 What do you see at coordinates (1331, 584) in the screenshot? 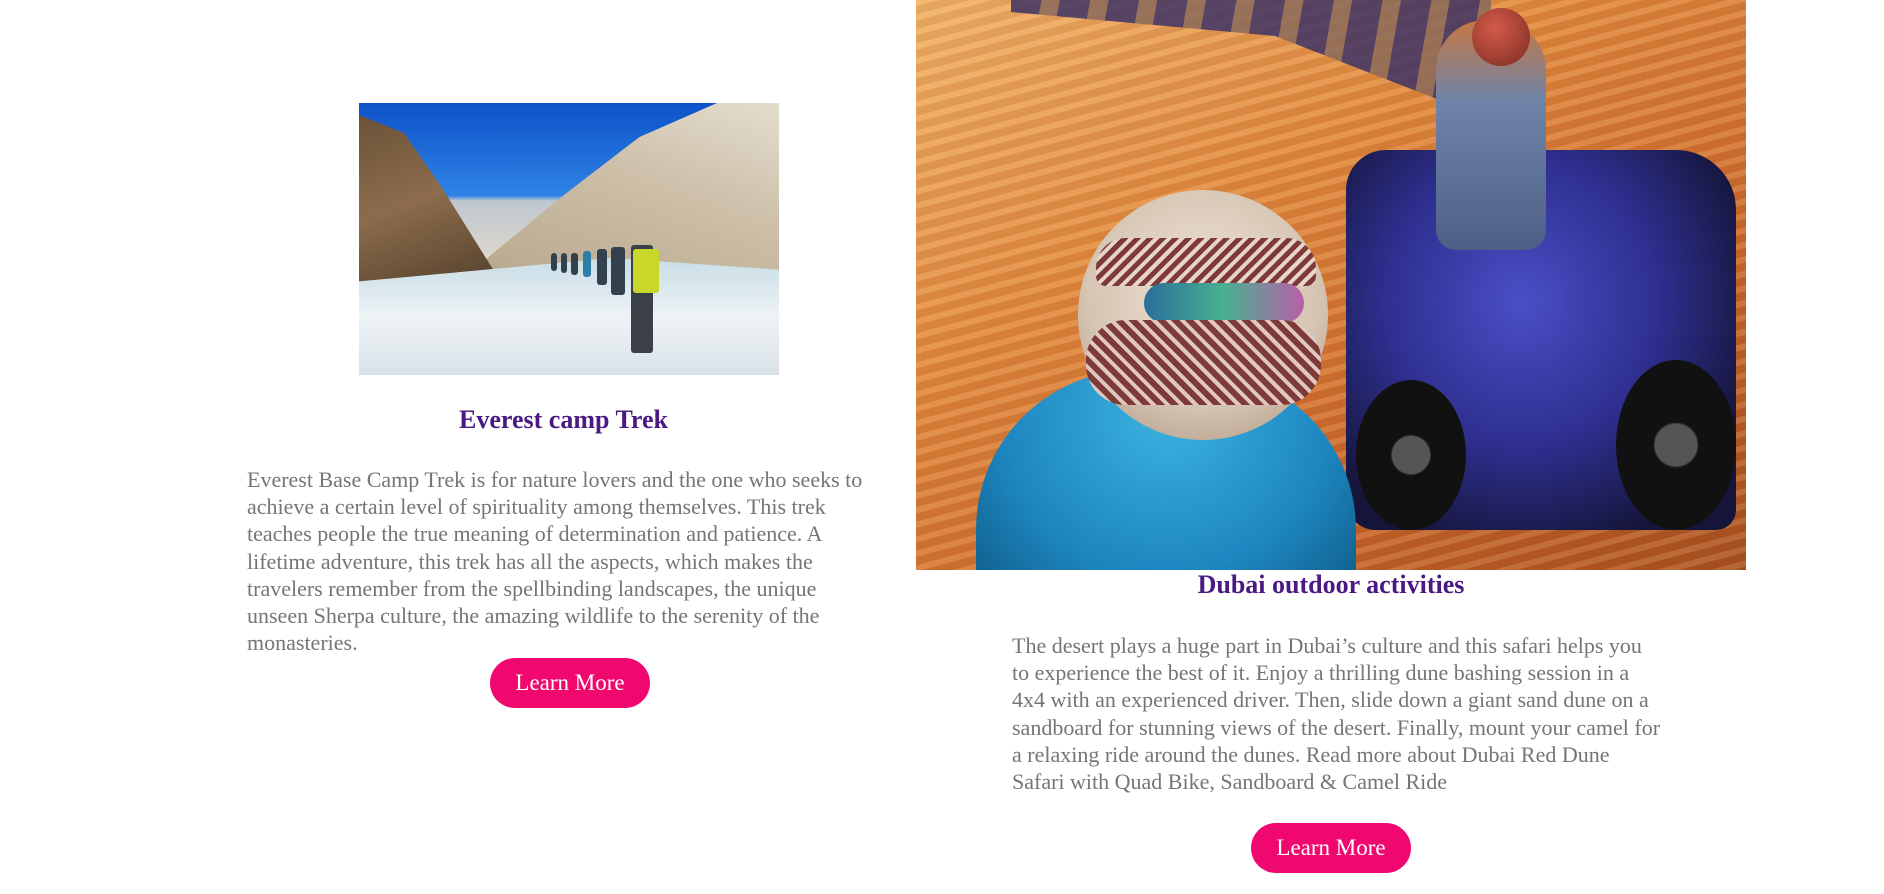
I see `card-title: Dubai outdoor activities` at bounding box center [1331, 584].